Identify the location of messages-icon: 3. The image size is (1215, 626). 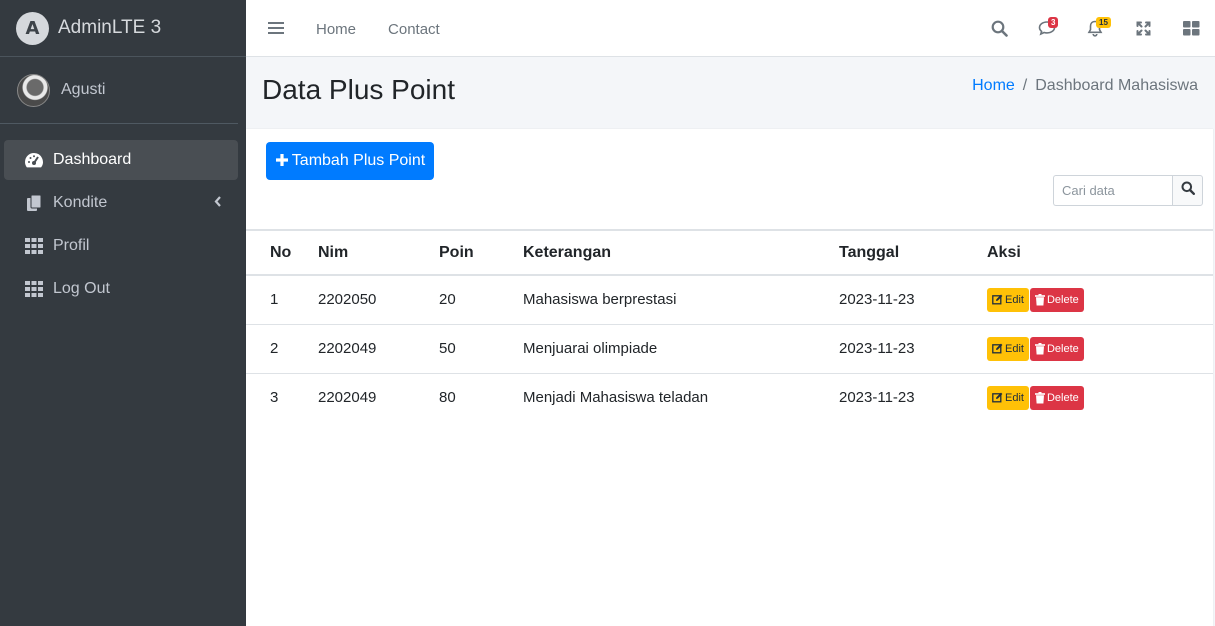
(1047, 28).